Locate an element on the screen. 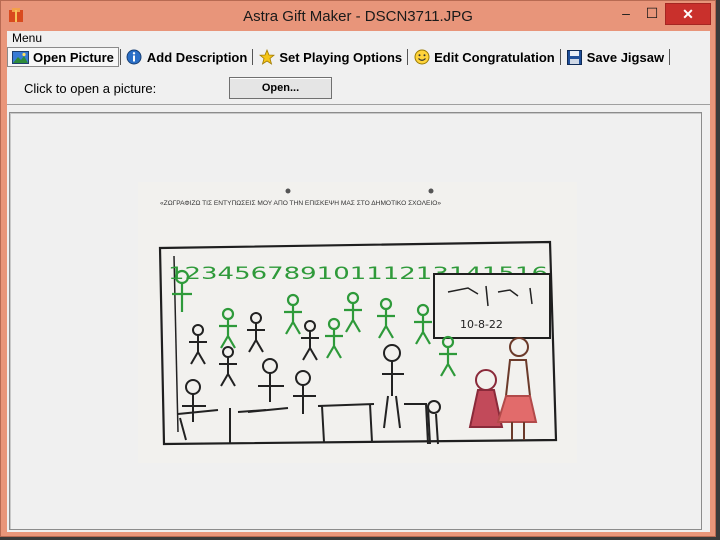  menu-item: Menu is located at coordinates (27, 38).